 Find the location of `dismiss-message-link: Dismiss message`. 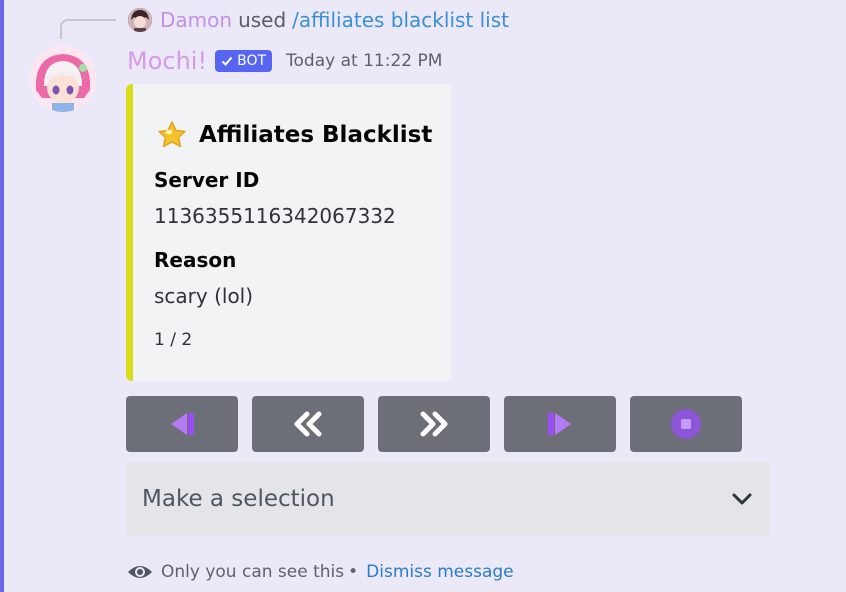

dismiss-message-link: Dismiss message is located at coordinates (439, 572).